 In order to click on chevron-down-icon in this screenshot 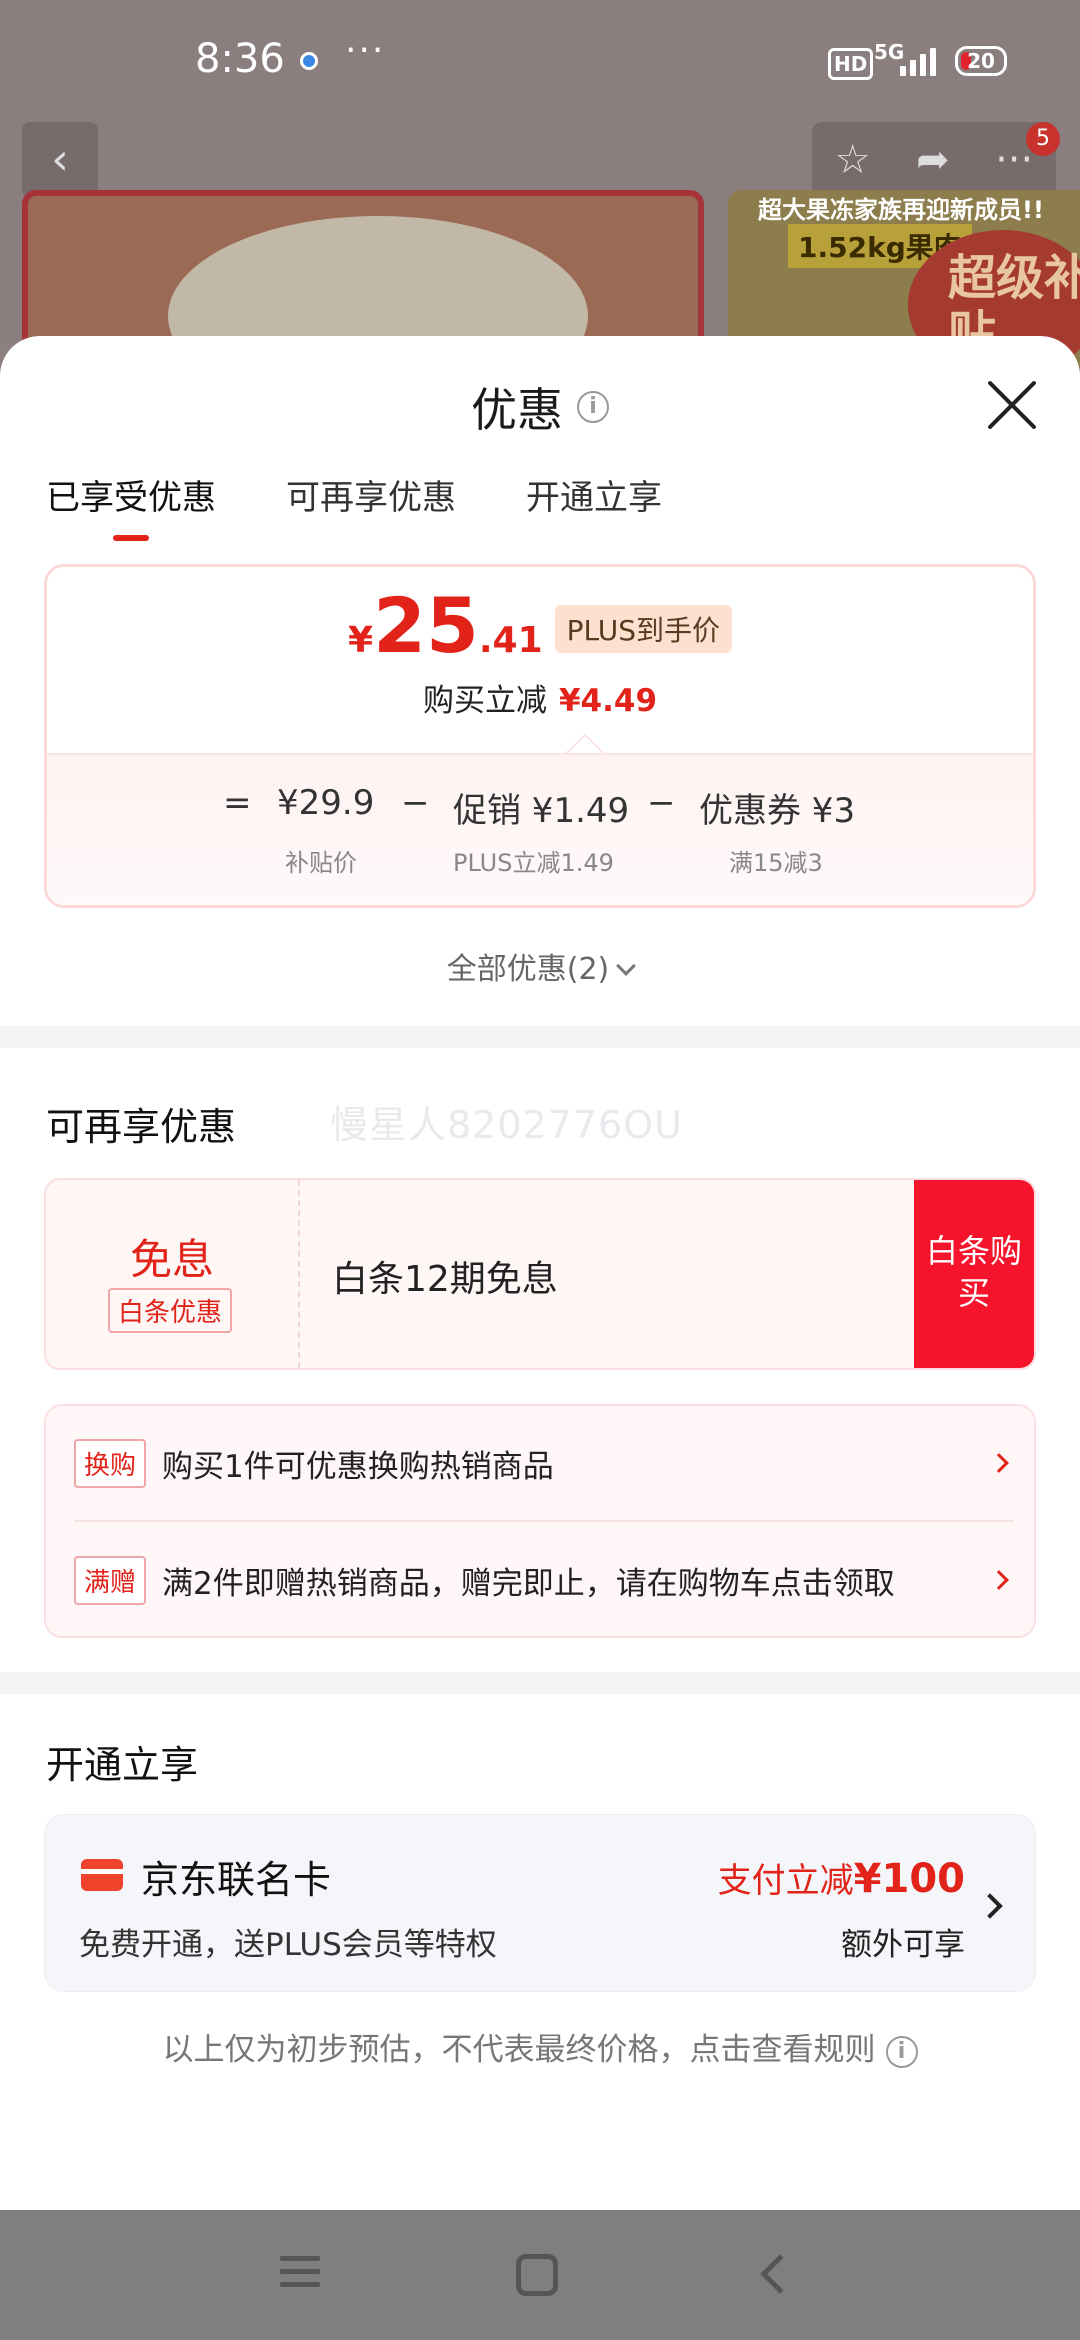, I will do `click(626, 966)`.